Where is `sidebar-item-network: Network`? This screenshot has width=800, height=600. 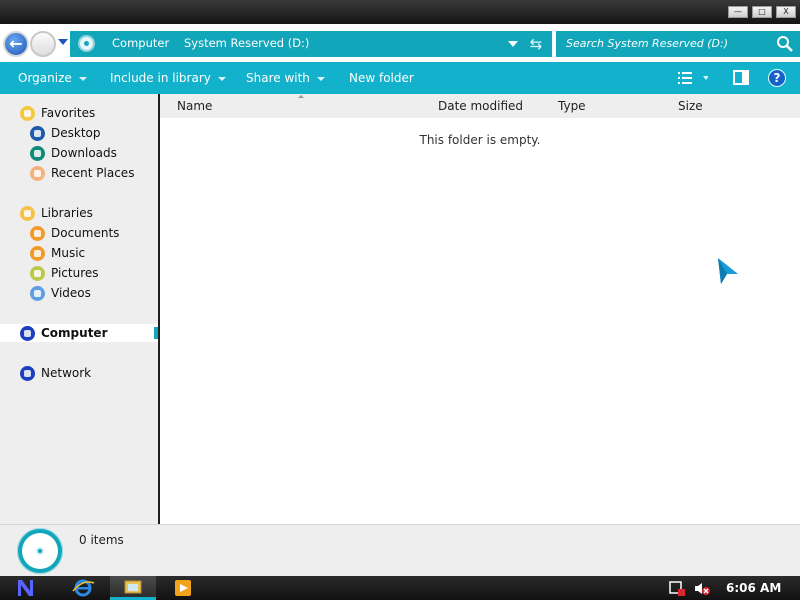 sidebar-item-network: Network is located at coordinates (55, 373).